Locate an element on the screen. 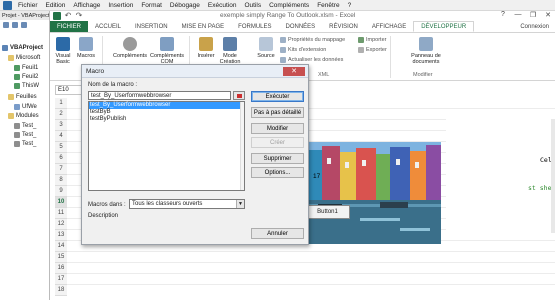 The image size is (555, 300). macros-button: Macros is located at coordinates (86, 48).